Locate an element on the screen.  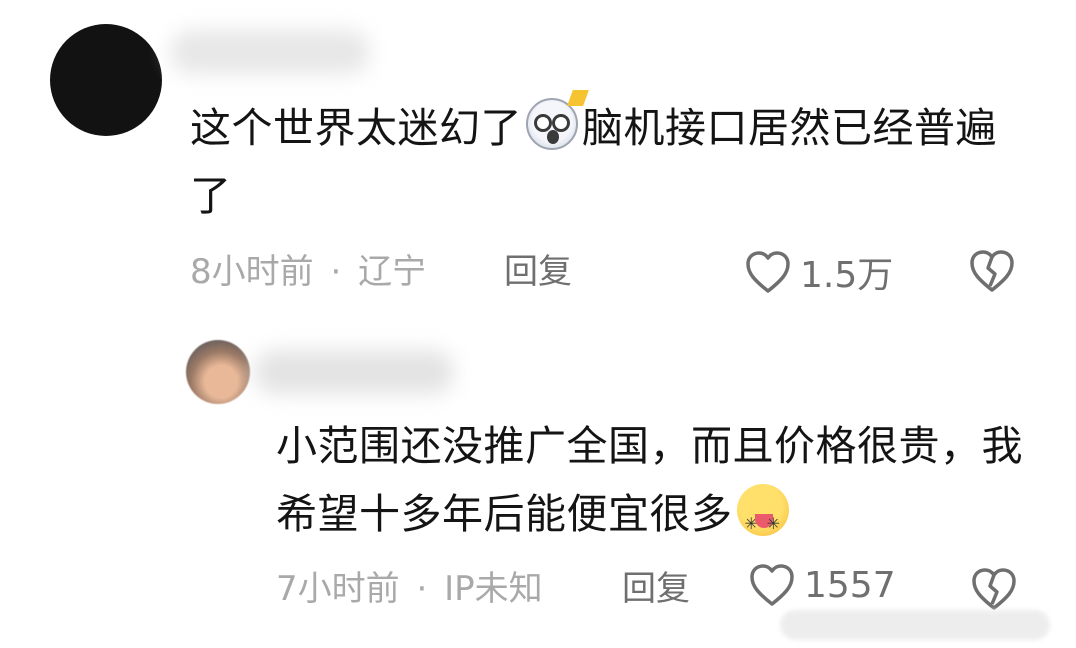
comment-text-part1: 这个世界太迷幻了 is located at coordinates (356, 128).